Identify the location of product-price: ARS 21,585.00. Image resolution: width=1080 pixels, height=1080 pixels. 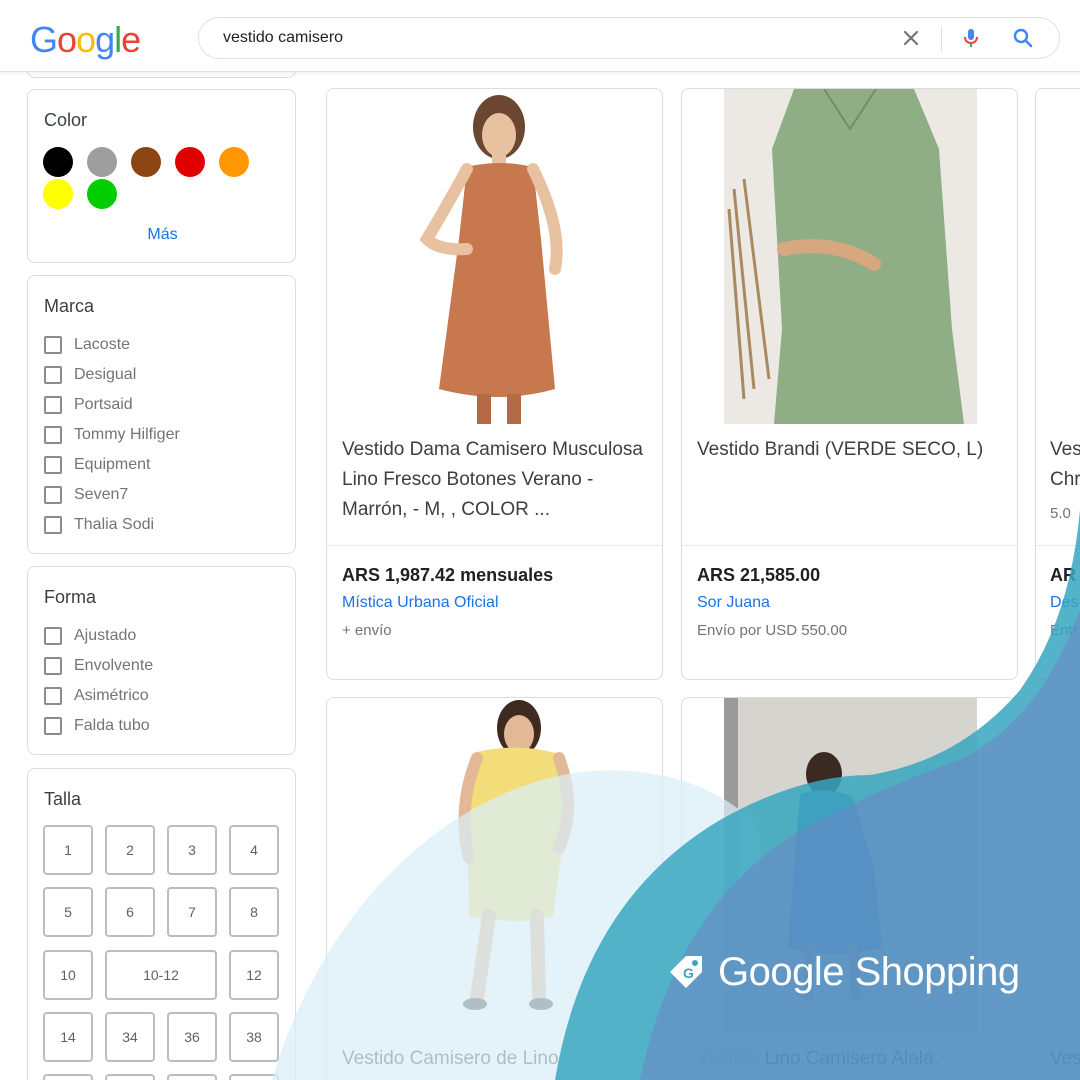
(759, 575).